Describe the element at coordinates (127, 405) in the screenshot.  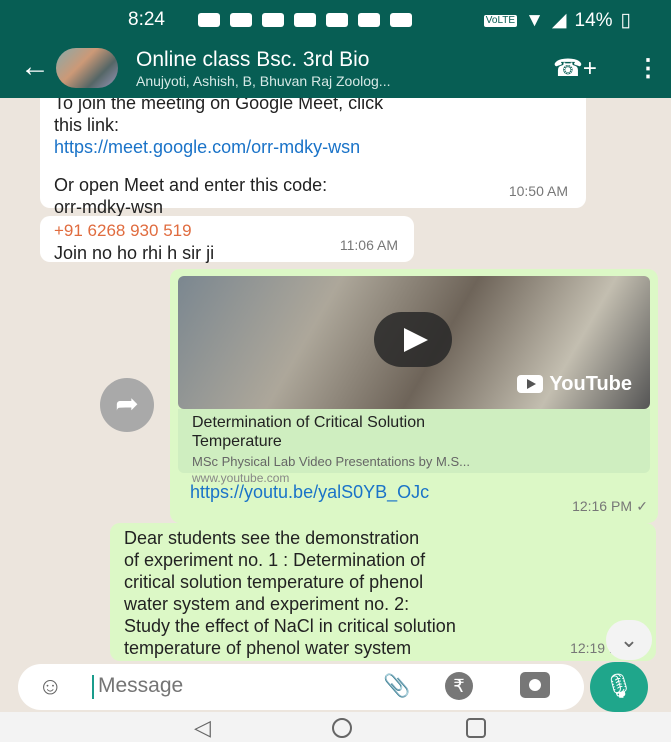
I see `forward-icon: ➦` at that location.